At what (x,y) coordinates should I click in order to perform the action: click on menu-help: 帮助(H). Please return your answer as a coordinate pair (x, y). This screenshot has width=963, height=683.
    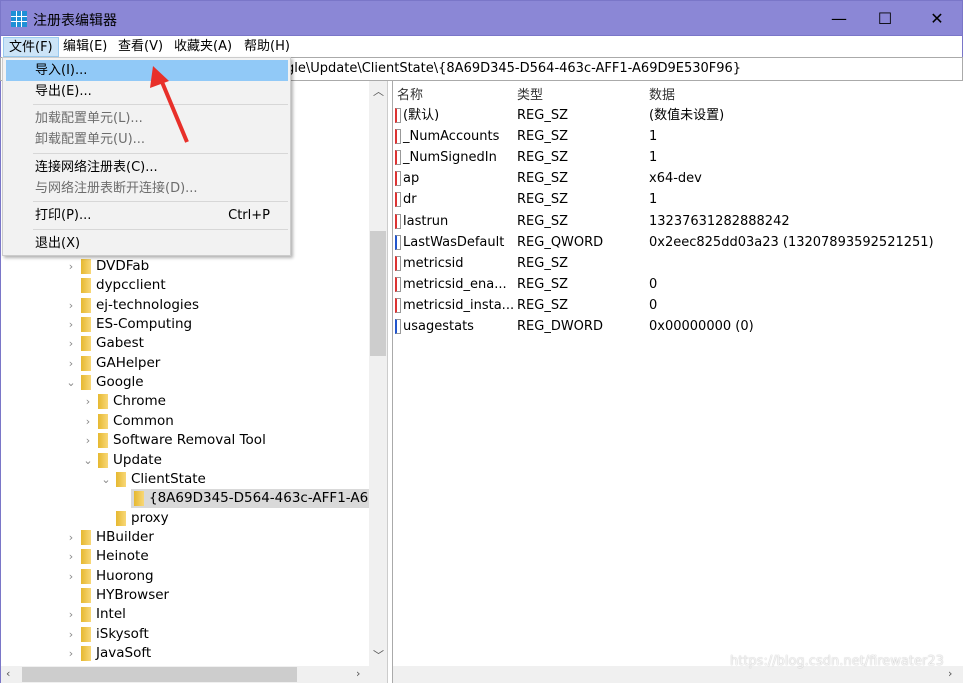
    Looking at the image, I should click on (267, 47).